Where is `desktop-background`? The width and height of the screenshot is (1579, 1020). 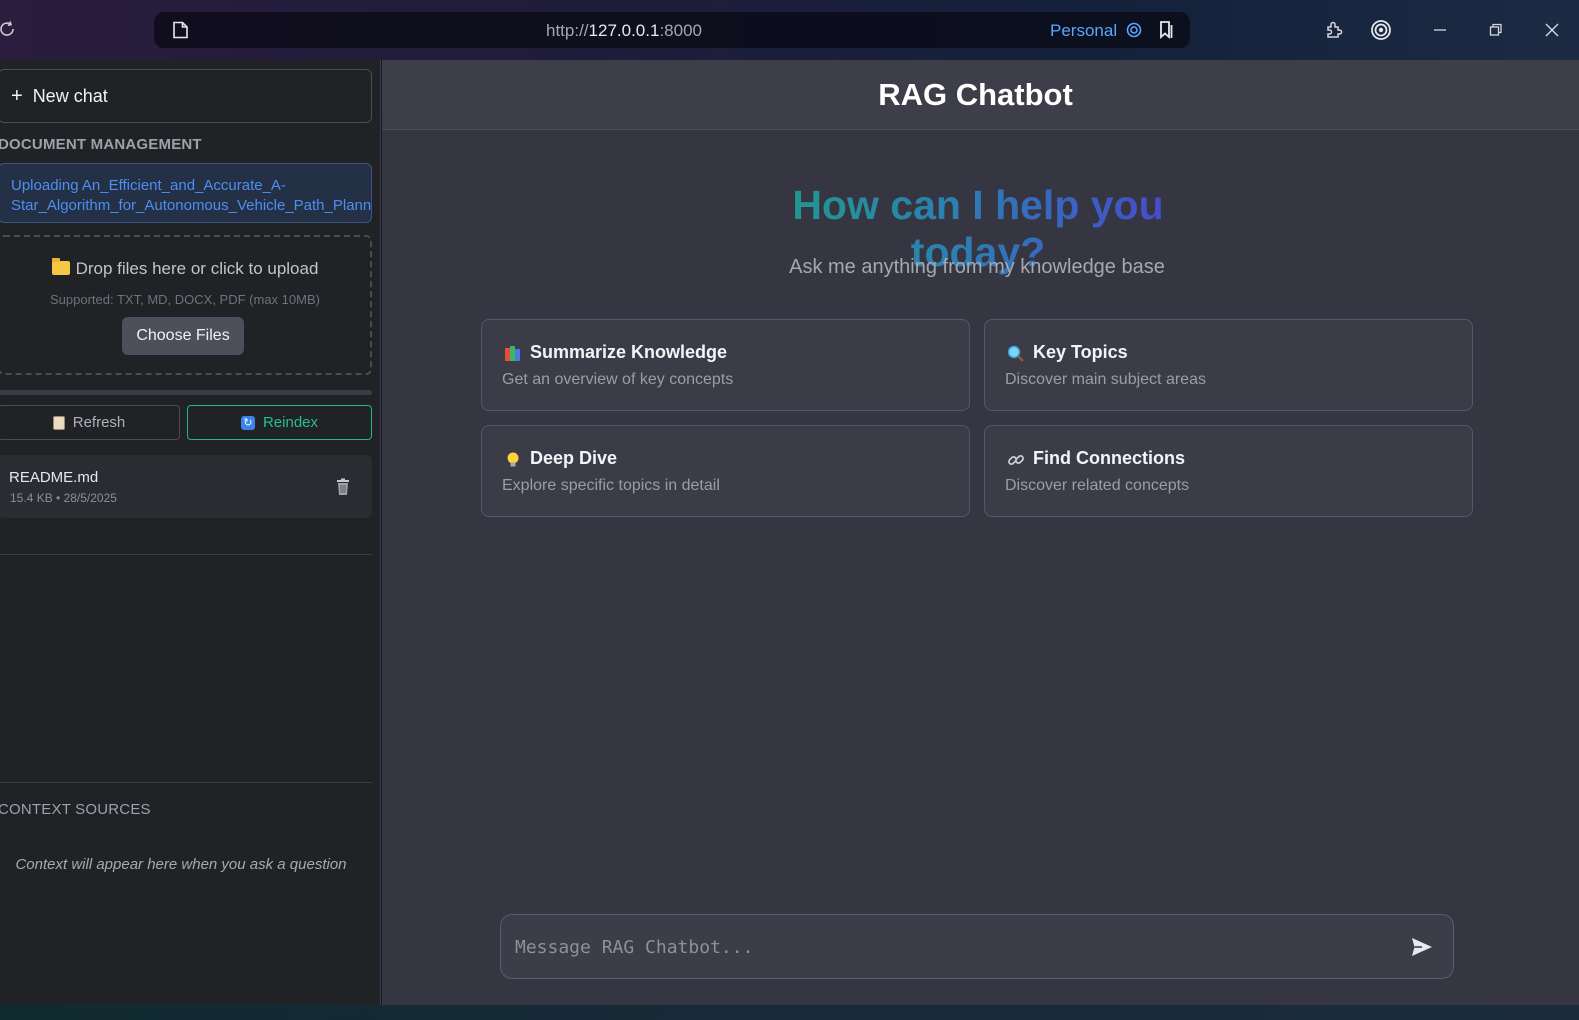
desktop-background is located at coordinates (789, 1012).